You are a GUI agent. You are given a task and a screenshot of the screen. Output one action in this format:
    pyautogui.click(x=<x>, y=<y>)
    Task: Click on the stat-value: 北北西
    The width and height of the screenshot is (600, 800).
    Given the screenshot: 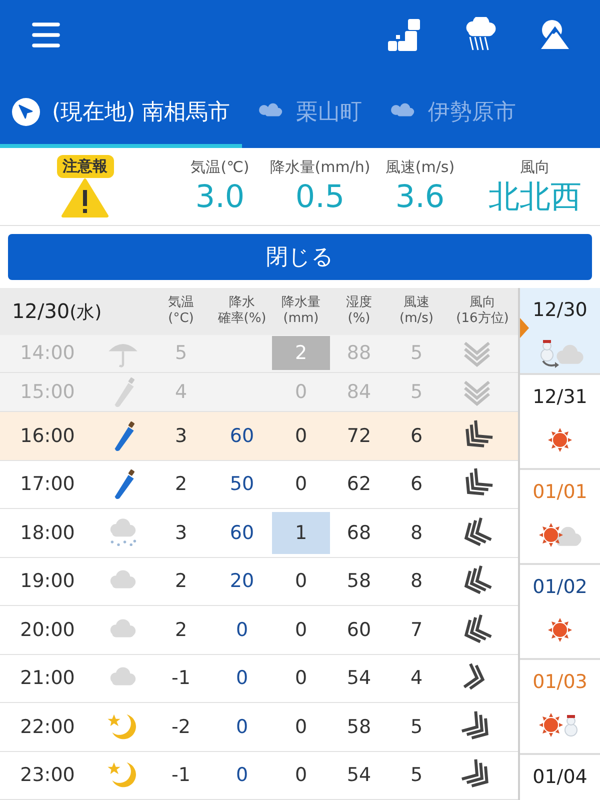 What is the action you would take?
    pyautogui.click(x=535, y=198)
    